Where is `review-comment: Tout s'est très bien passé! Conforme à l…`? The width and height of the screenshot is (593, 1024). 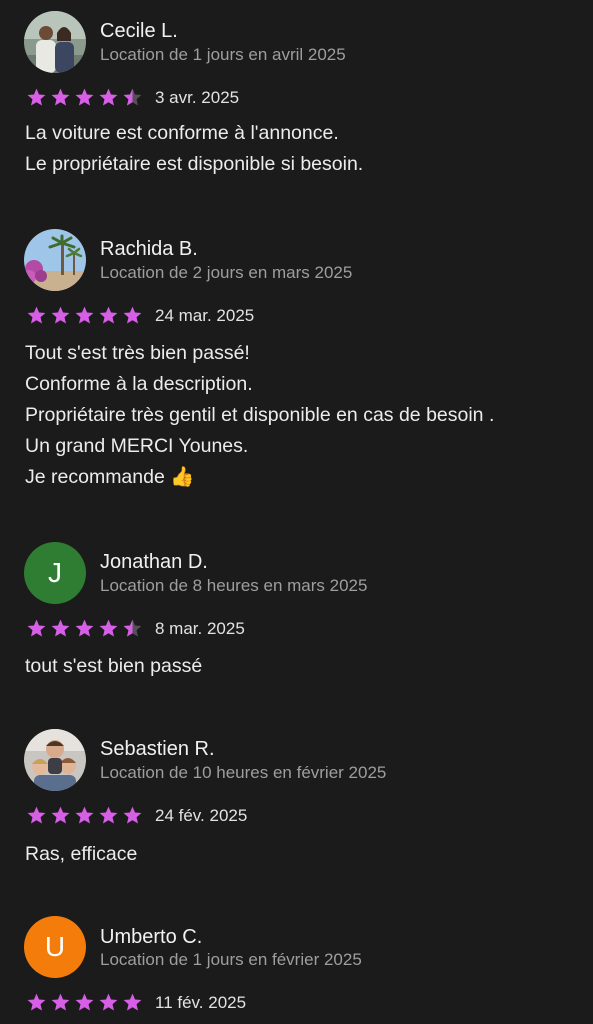 review-comment: Tout s'est très bien passé! Conforme à l… is located at coordinates (259, 415).